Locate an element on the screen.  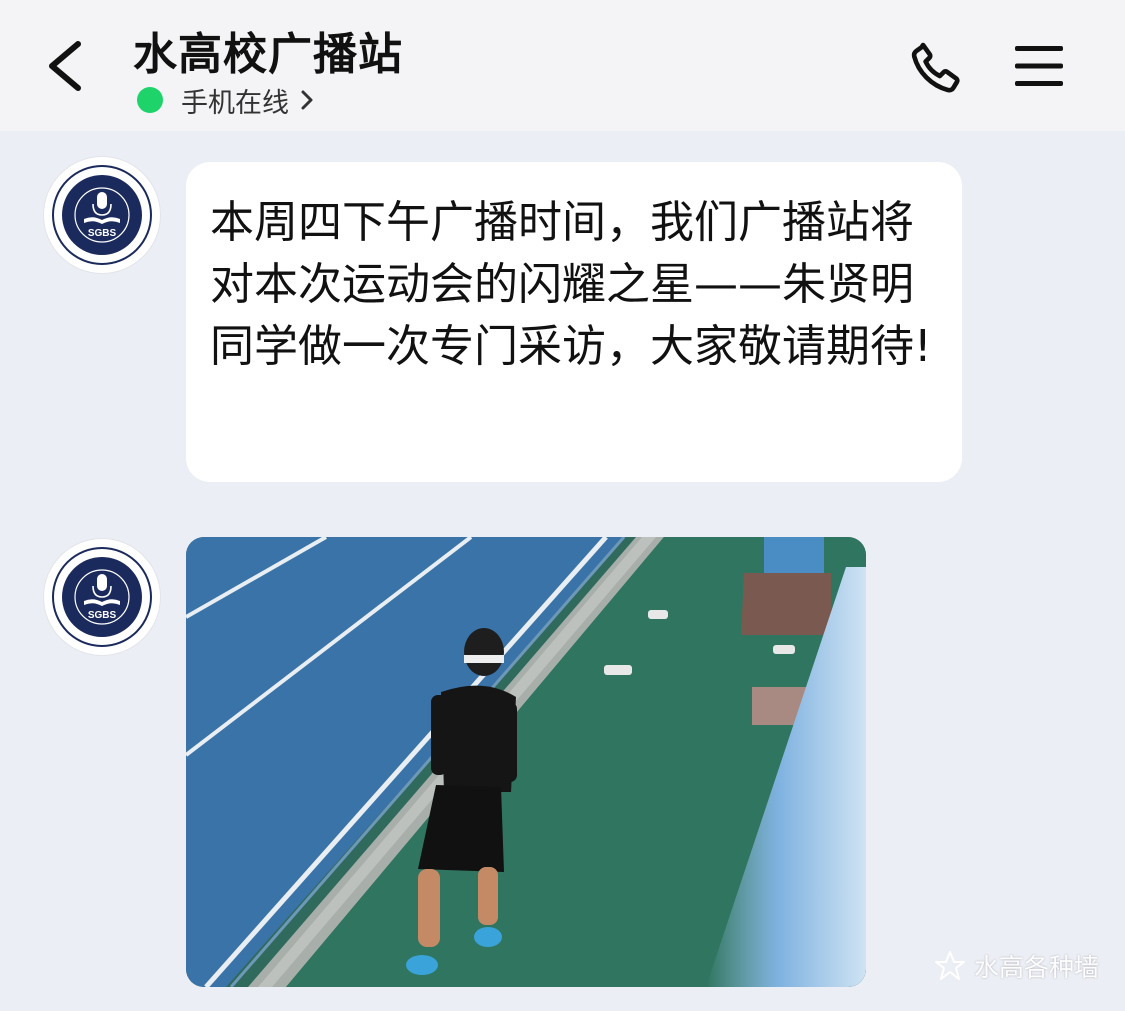
back-arrow-icon is located at coordinates (65, 66).